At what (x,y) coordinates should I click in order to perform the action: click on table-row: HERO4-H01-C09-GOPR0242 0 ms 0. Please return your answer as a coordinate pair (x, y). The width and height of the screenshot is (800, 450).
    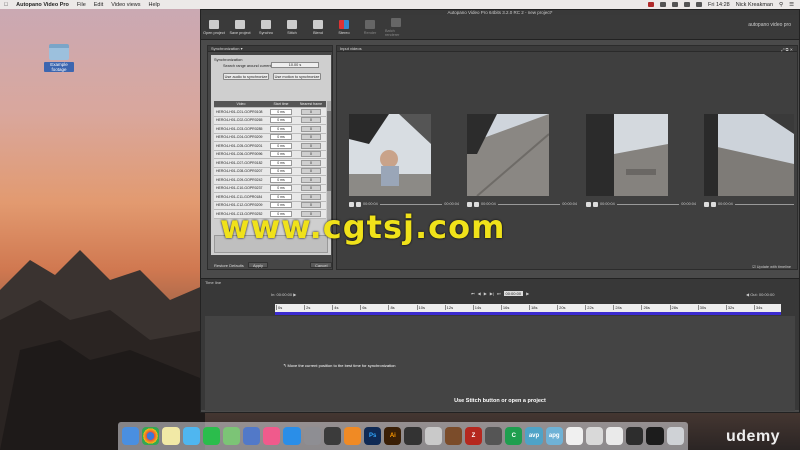
    Looking at the image, I should click on (270, 180).